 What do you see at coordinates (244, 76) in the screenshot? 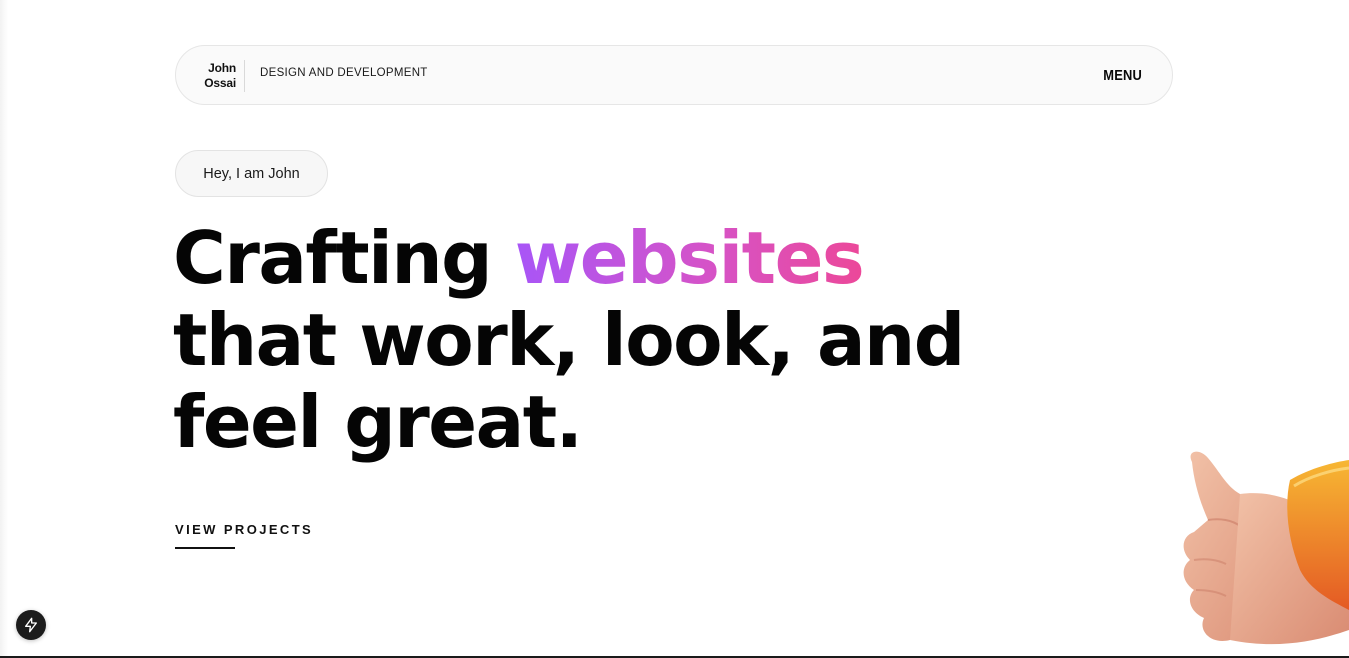
I see `brand-divider` at bounding box center [244, 76].